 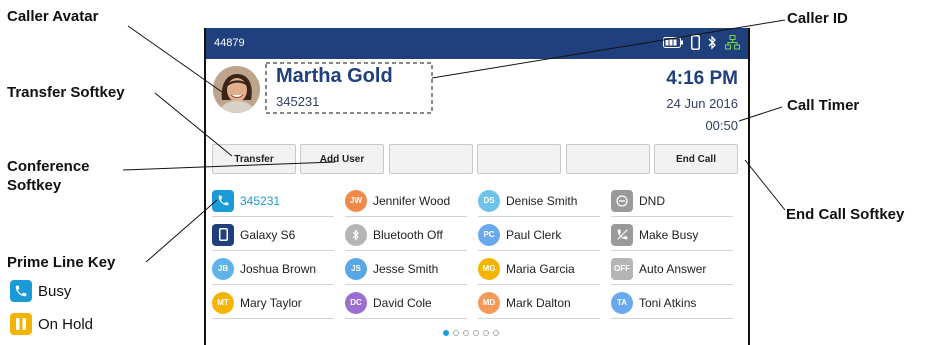 I want to click on line-key: 345231, so click(x=273, y=201).